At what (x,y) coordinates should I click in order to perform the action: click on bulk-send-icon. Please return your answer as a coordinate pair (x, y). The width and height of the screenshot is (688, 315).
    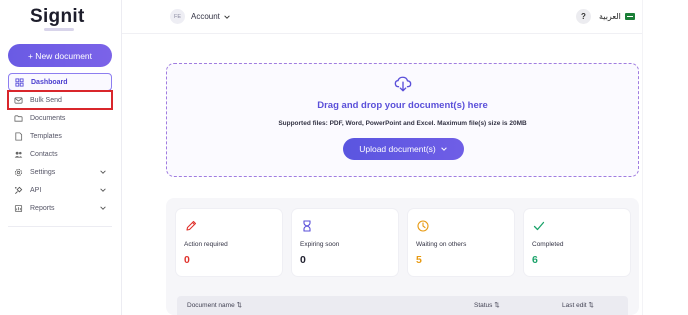
    Looking at the image, I should click on (18, 100).